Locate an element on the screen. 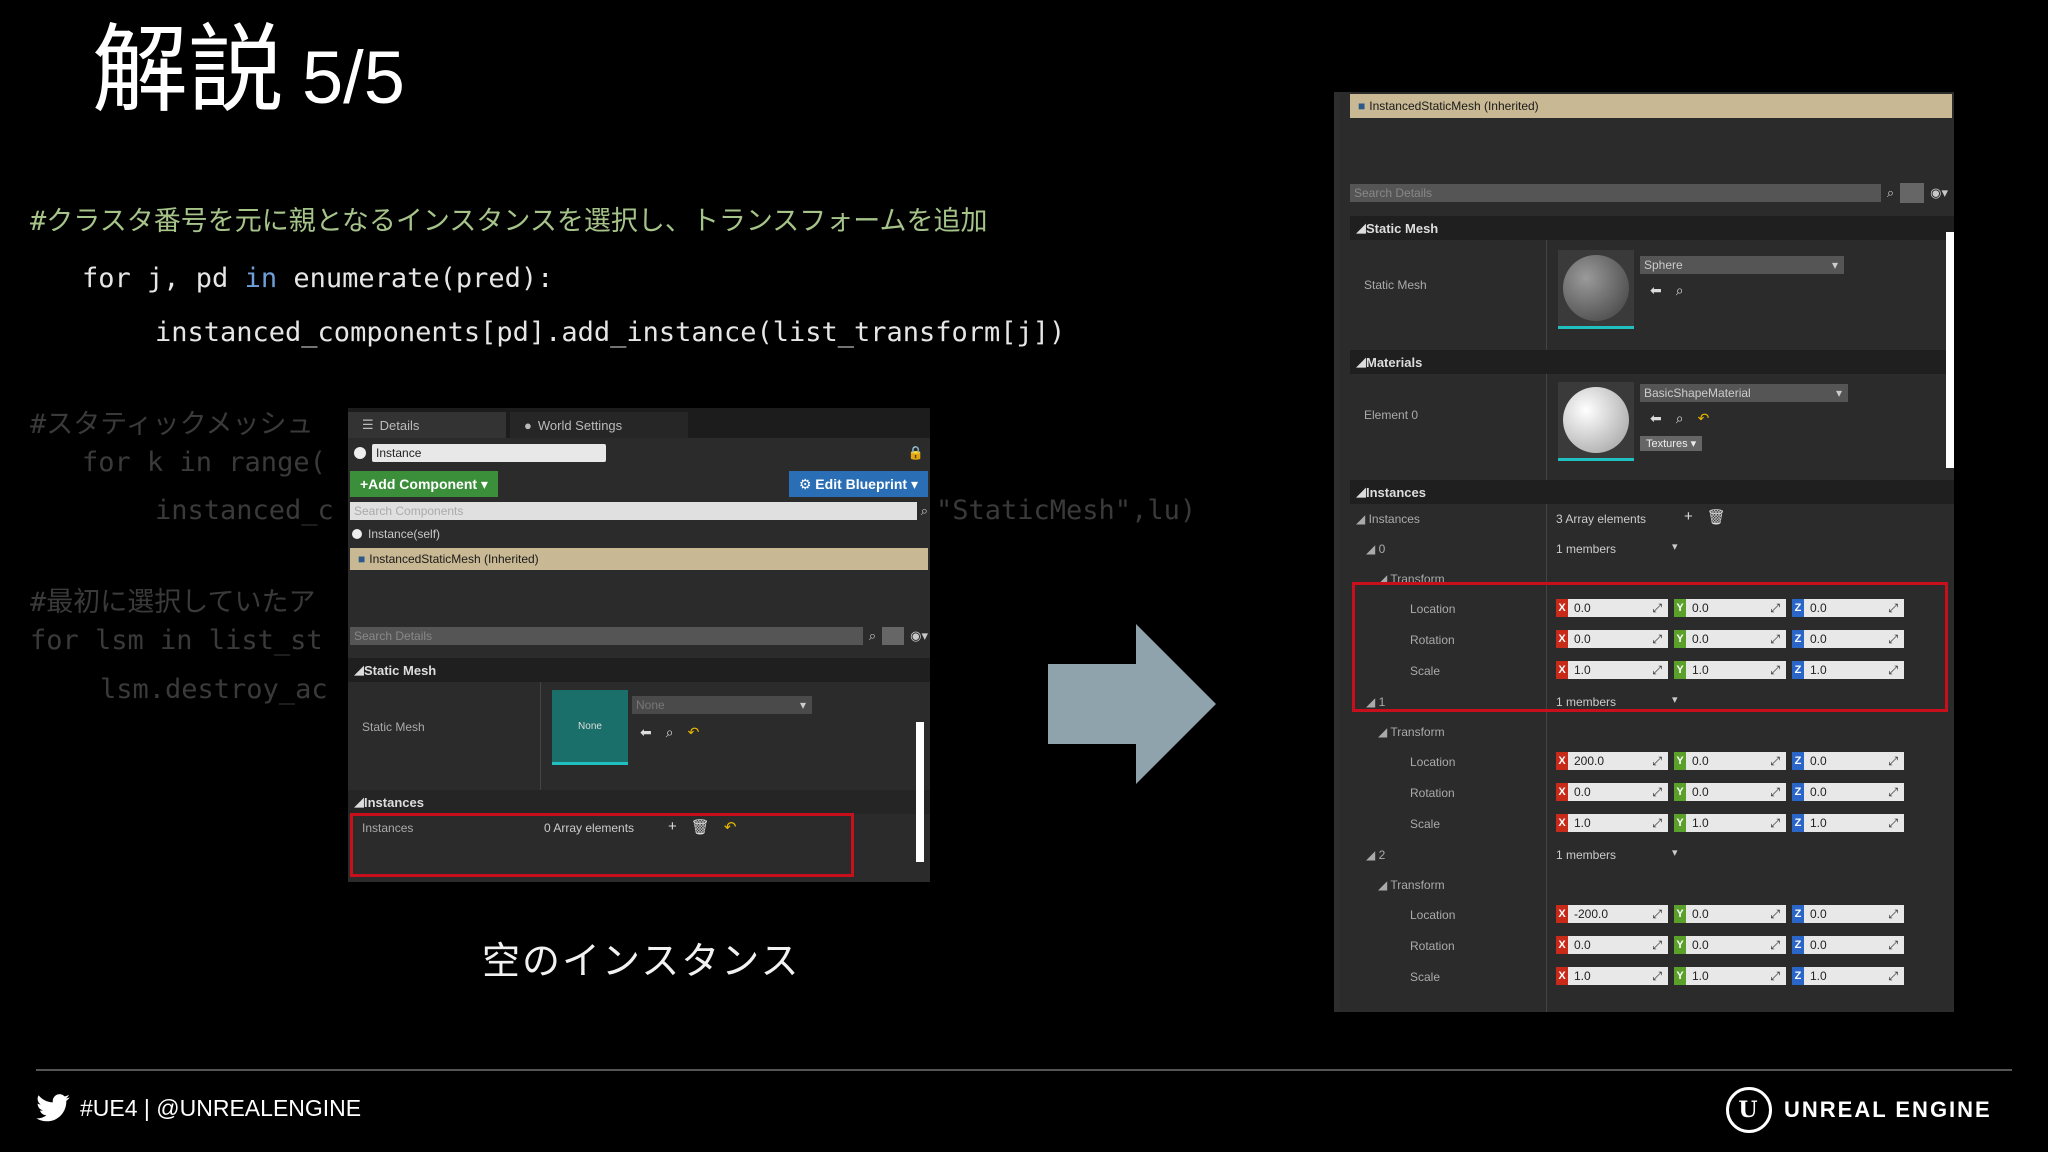 This screenshot has height=1152, width=2048. code-line-lsm: for lsm in list_st is located at coordinates (176, 640).